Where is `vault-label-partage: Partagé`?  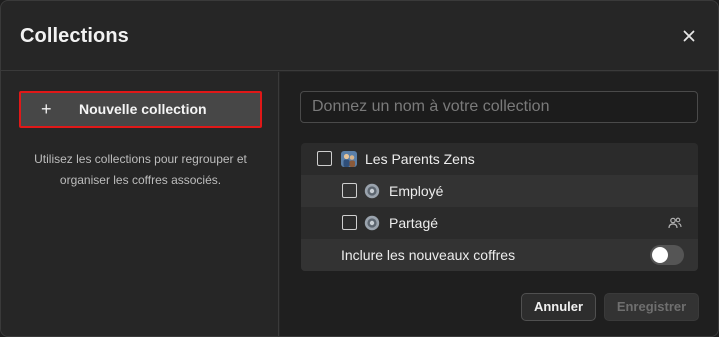 vault-label-partage: Partagé is located at coordinates (414, 223).